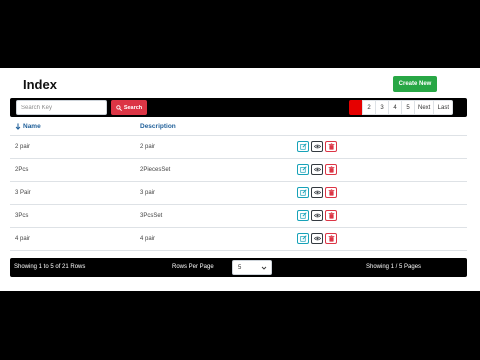  I want to click on column-header-name: Name, so click(28, 126).